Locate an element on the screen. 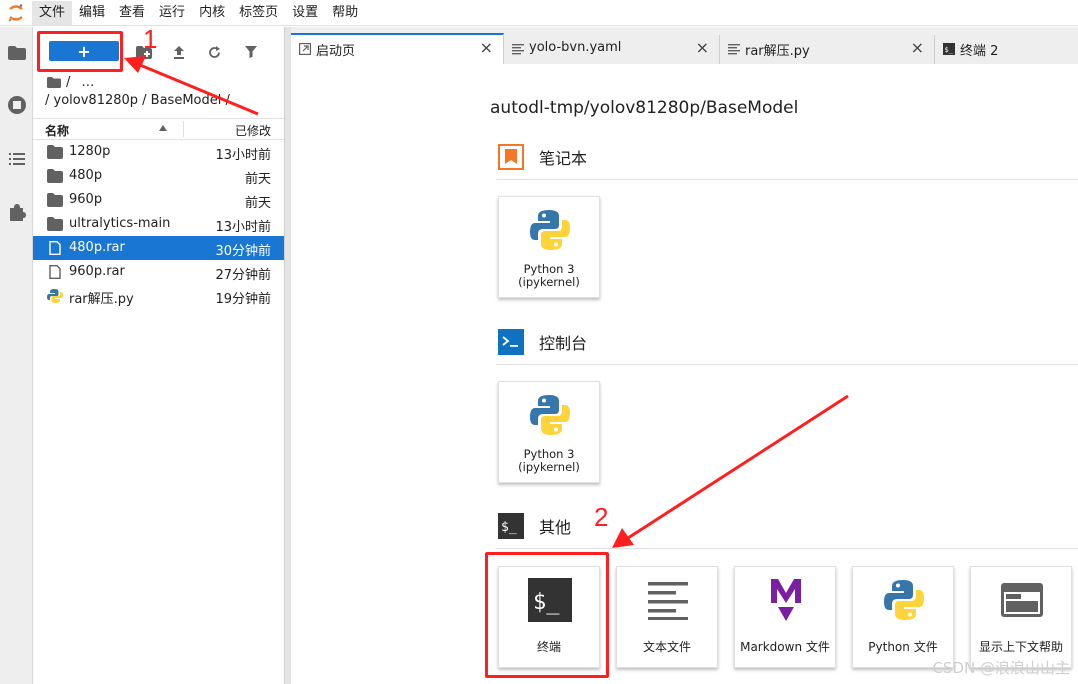 This screenshot has height=684, width=1078. file-browser-folder-icon is located at coordinates (16, 53).